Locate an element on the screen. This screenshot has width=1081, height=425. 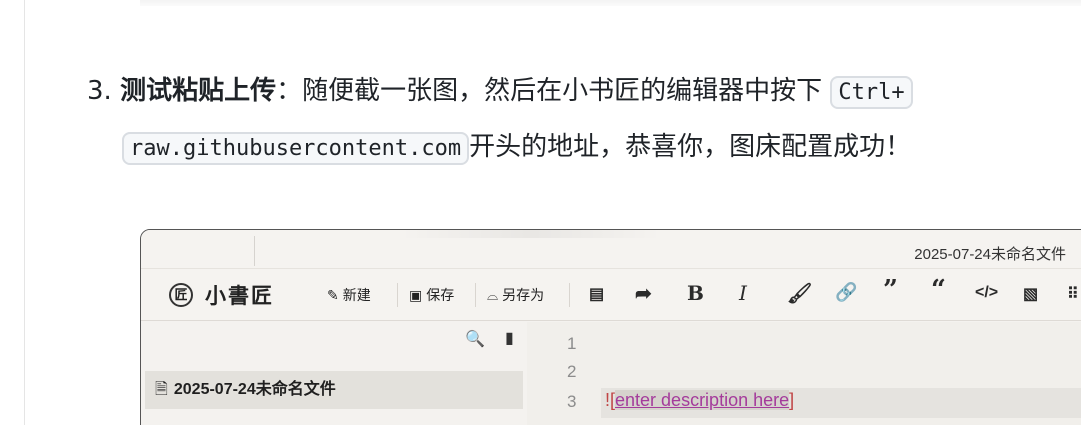
bold-icon: B is located at coordinates (695, 293).